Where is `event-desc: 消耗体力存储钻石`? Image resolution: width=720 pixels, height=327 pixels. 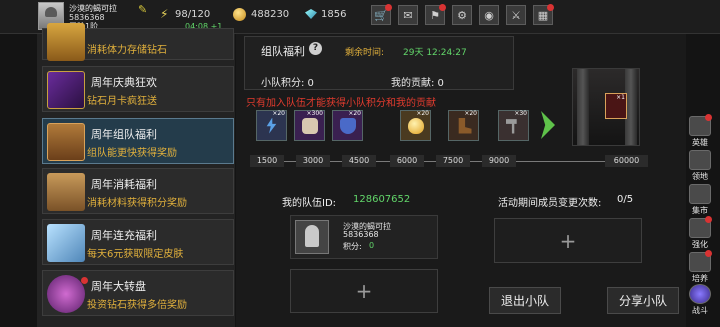 event-desc: 消耗体力存储钻石 is located at coordinates (127, 50).